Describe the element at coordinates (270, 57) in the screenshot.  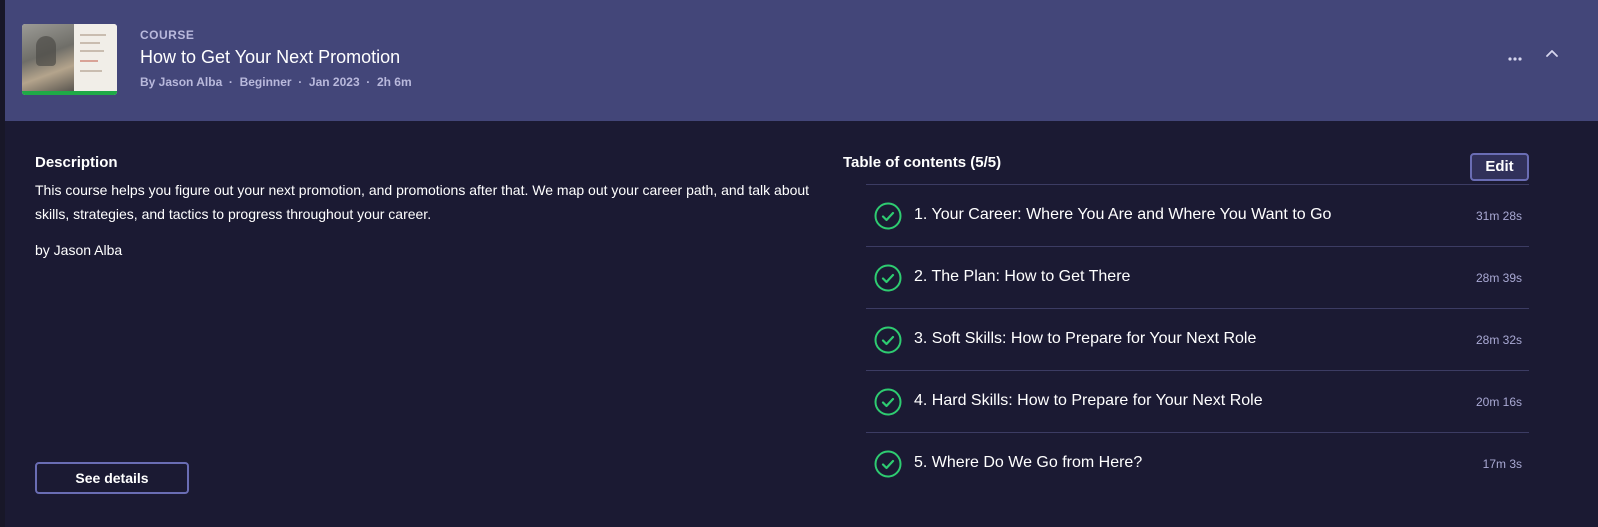
I see `course-title: How to Get Your Next Promotion` at that location.